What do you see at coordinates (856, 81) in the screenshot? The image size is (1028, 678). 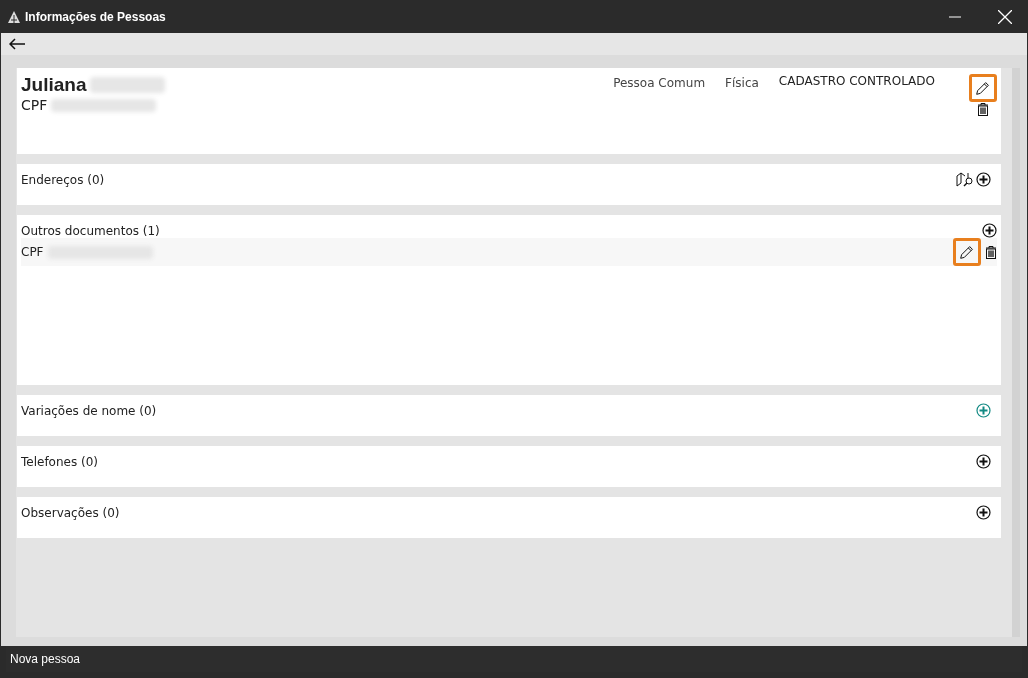 I see `registration-status: CADASTRO CONTROLADO` at bounding box center [856, 81].